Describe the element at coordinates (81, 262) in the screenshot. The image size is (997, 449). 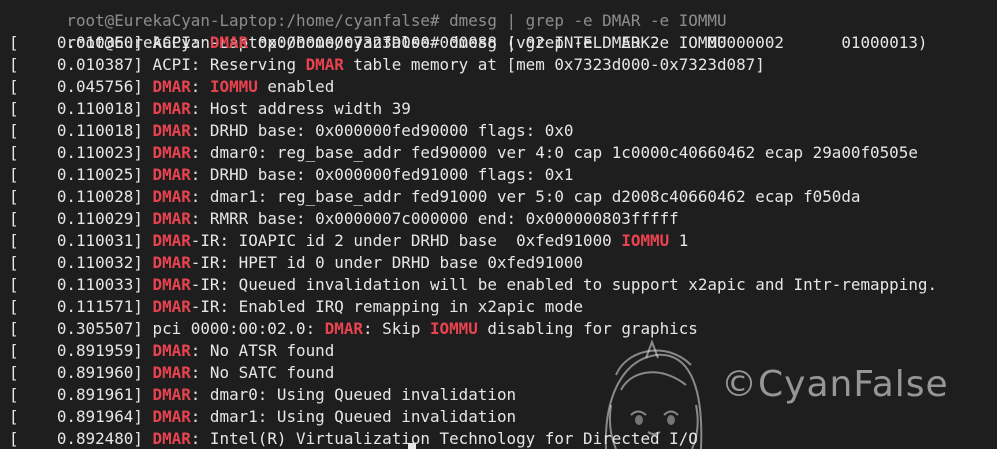
I see `log-text: [ 0.110032]` at that location.